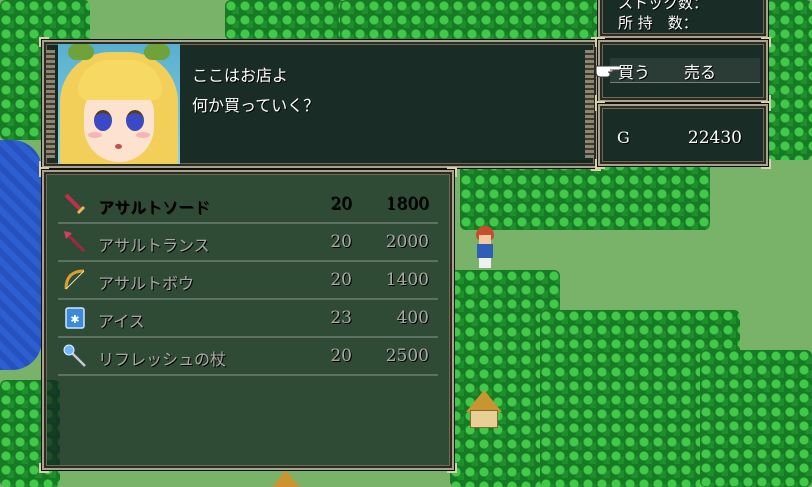 The height and width of the screenshot is (487, 812). What do you see at coordinates (407, 280) in the screenshot?
I see `item-price: 1400` at bounding box center [407, 280].